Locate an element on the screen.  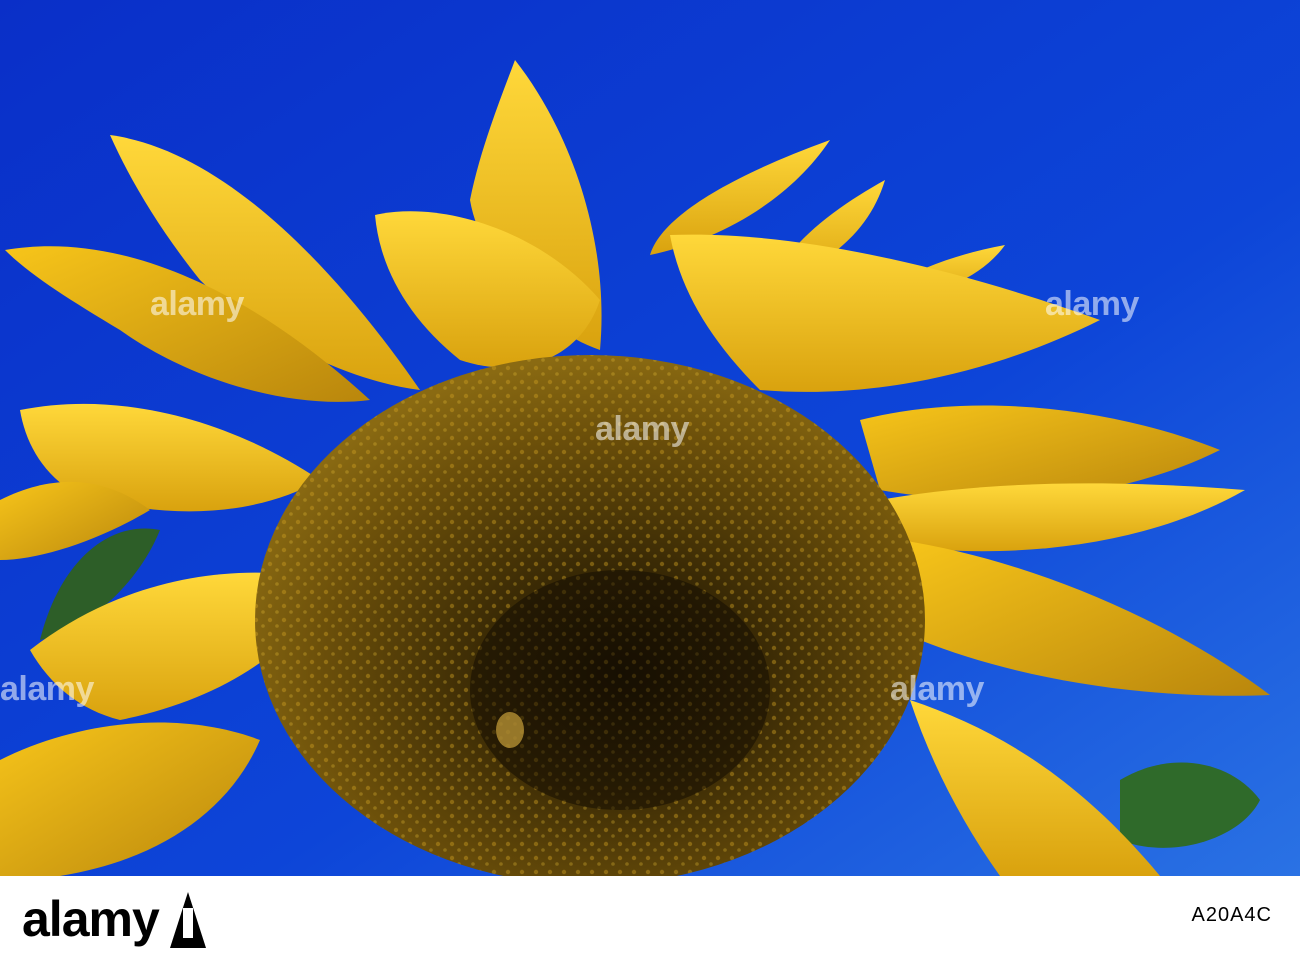
brand-logo-text: alamy is located at coordinates (91, 919).